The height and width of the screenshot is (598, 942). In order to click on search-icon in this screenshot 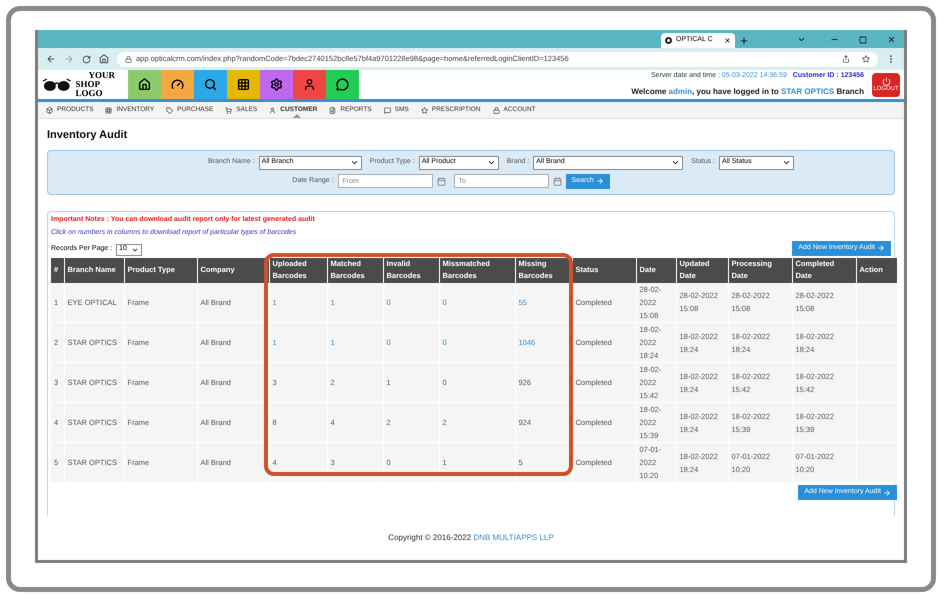, I will do `click(210, 84)`.